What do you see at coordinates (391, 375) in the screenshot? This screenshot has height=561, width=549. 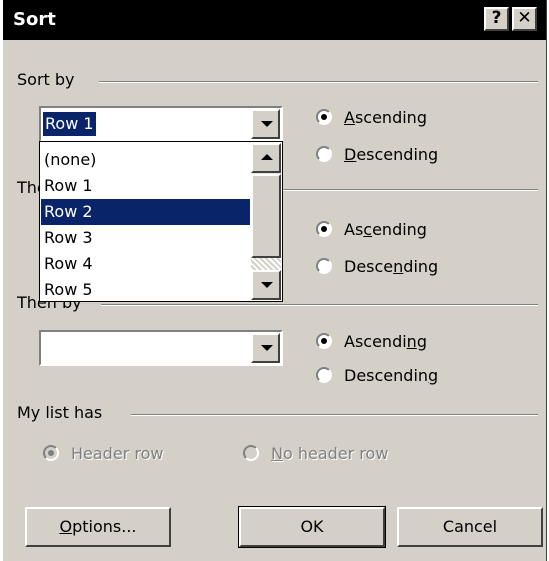 I see `then-by-2-descending-label: Descending` at bounding box center [391, 375].